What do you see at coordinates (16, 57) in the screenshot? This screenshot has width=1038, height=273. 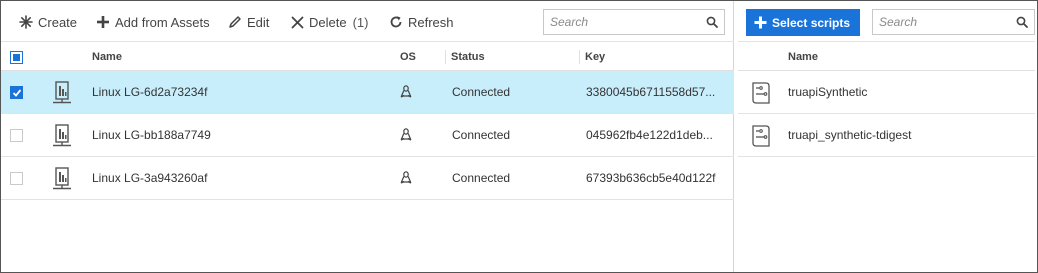 I see `select-all-checkbox` at bounding box center [16, 57].